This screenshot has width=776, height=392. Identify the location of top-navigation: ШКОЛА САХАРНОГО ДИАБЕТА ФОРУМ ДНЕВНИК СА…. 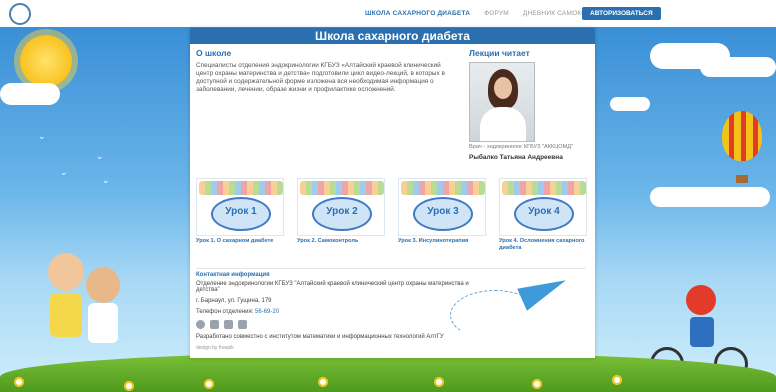
(388, 13).